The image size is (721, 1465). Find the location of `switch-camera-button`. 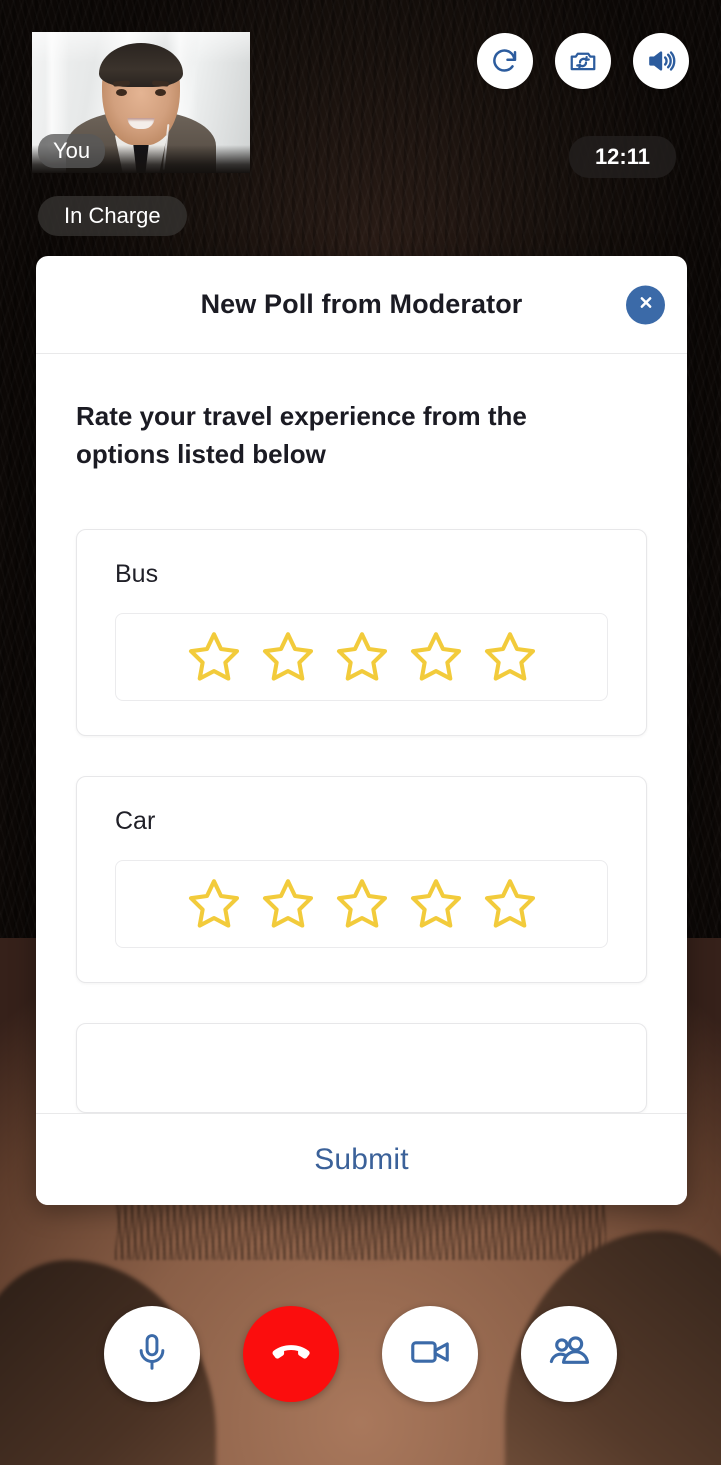

switch-camera-button is located at coordinates (583, 61).